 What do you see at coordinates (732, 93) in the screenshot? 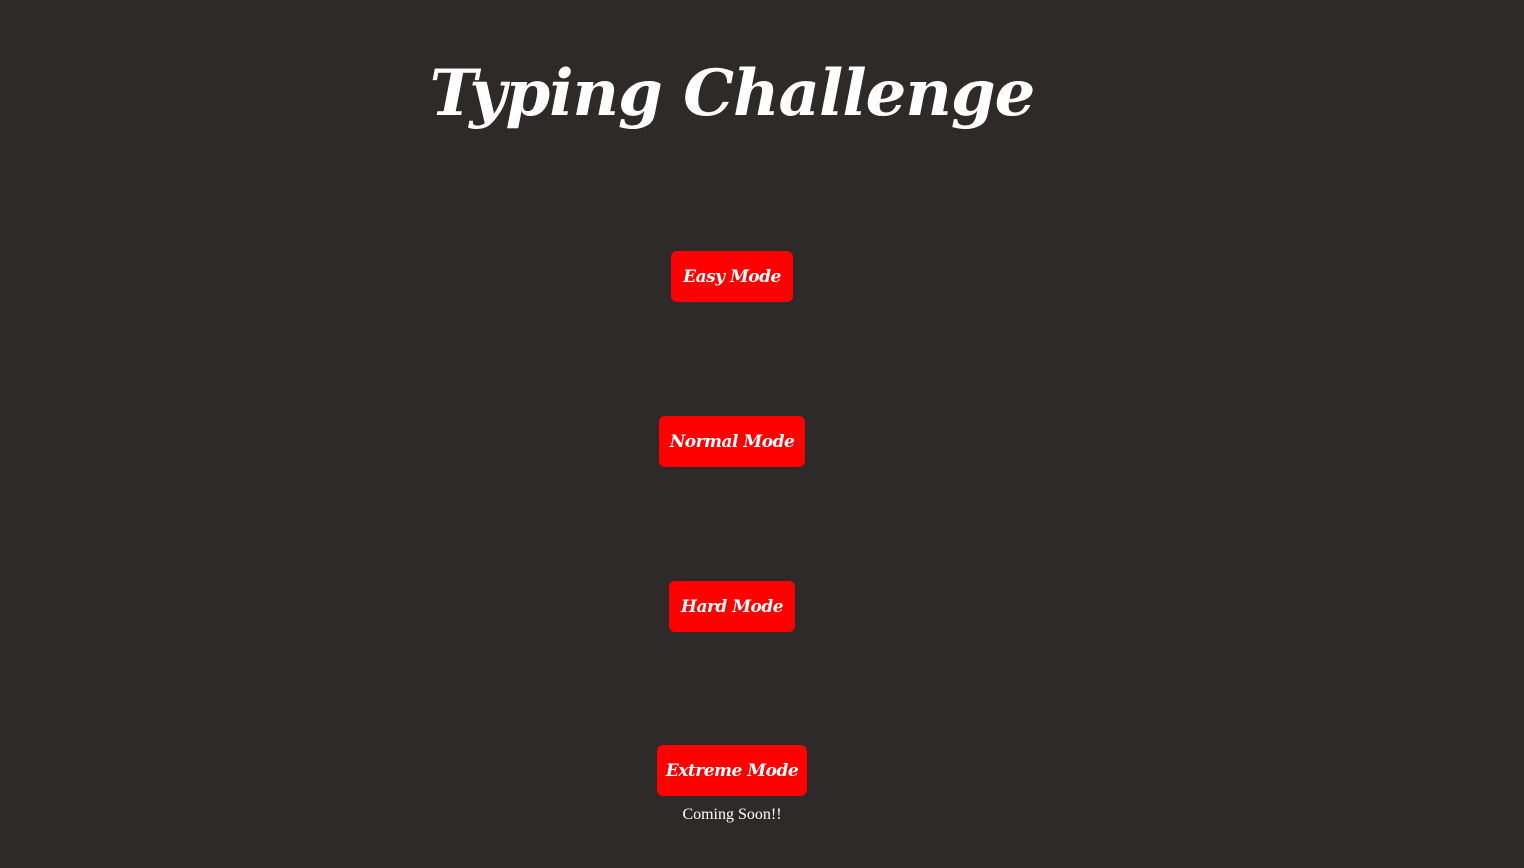
I see `page-title: Typing Challenge` at bounding box center [732, 93].